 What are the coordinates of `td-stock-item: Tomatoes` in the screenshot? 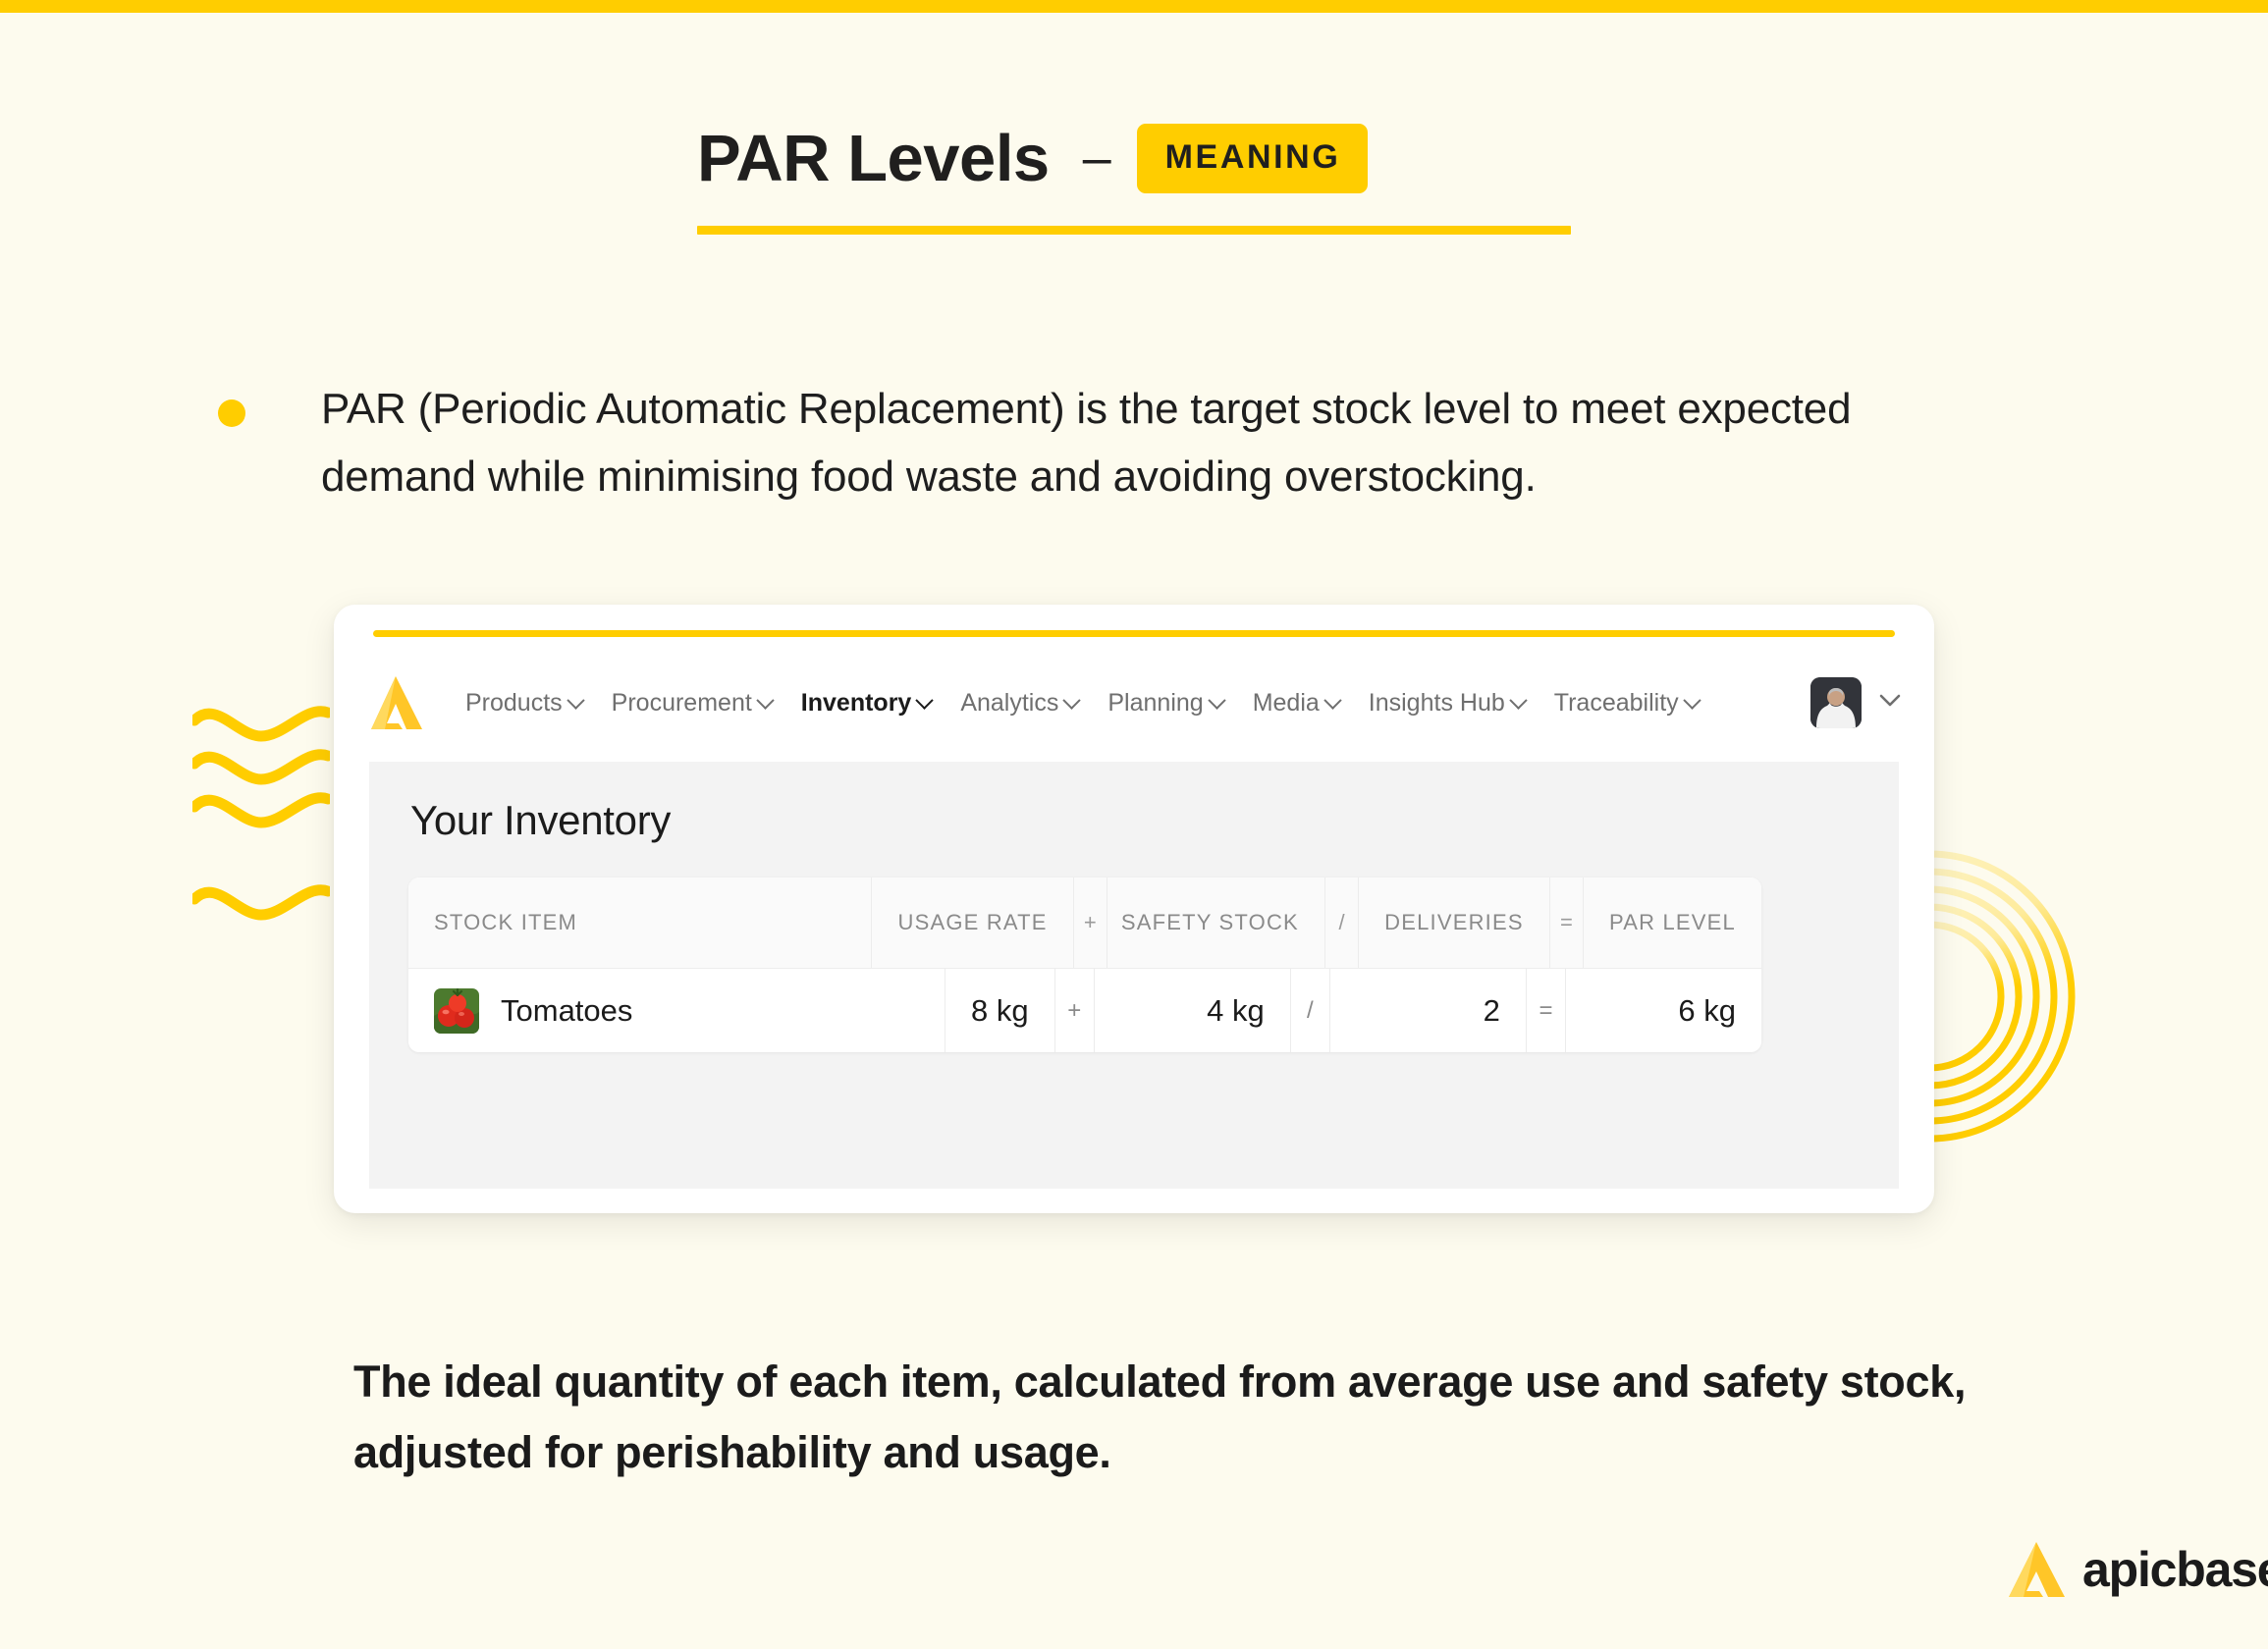 It's located at (676, 1010).